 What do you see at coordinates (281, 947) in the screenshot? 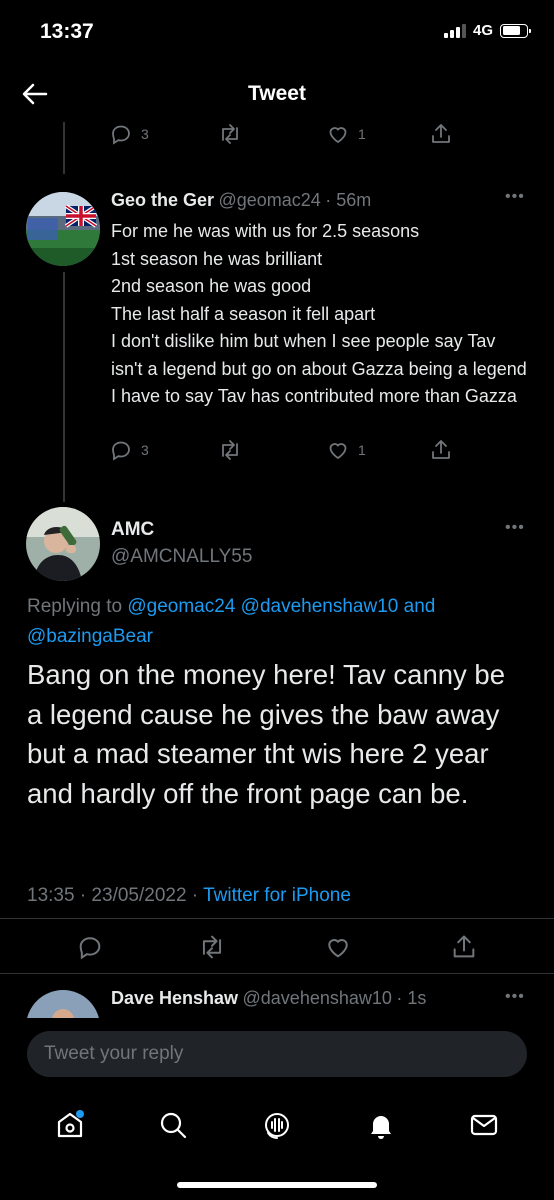
I see `main-tweet-actions` at bounding box center [281, 947].